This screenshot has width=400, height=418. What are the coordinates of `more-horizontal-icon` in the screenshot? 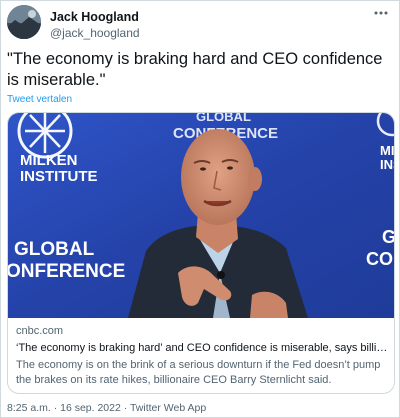 It's located at (381, 13).